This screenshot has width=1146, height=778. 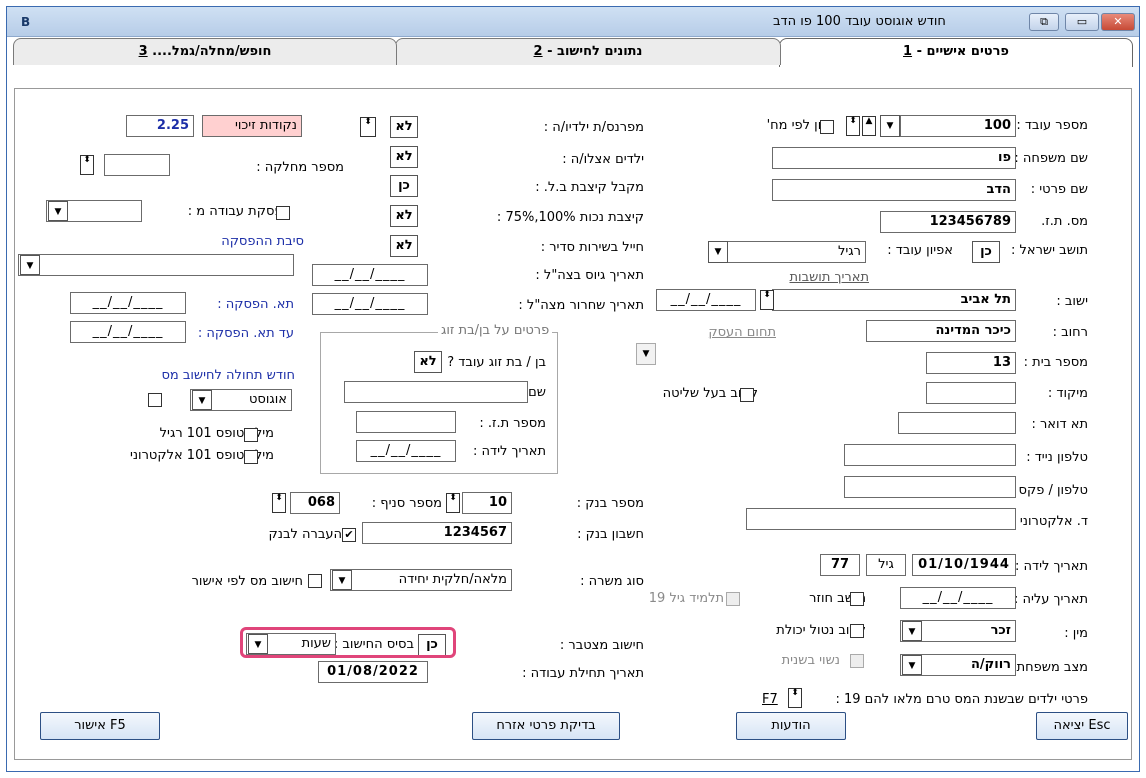 I want to click on notices-button: הודעות, so click(x=791, y=726).